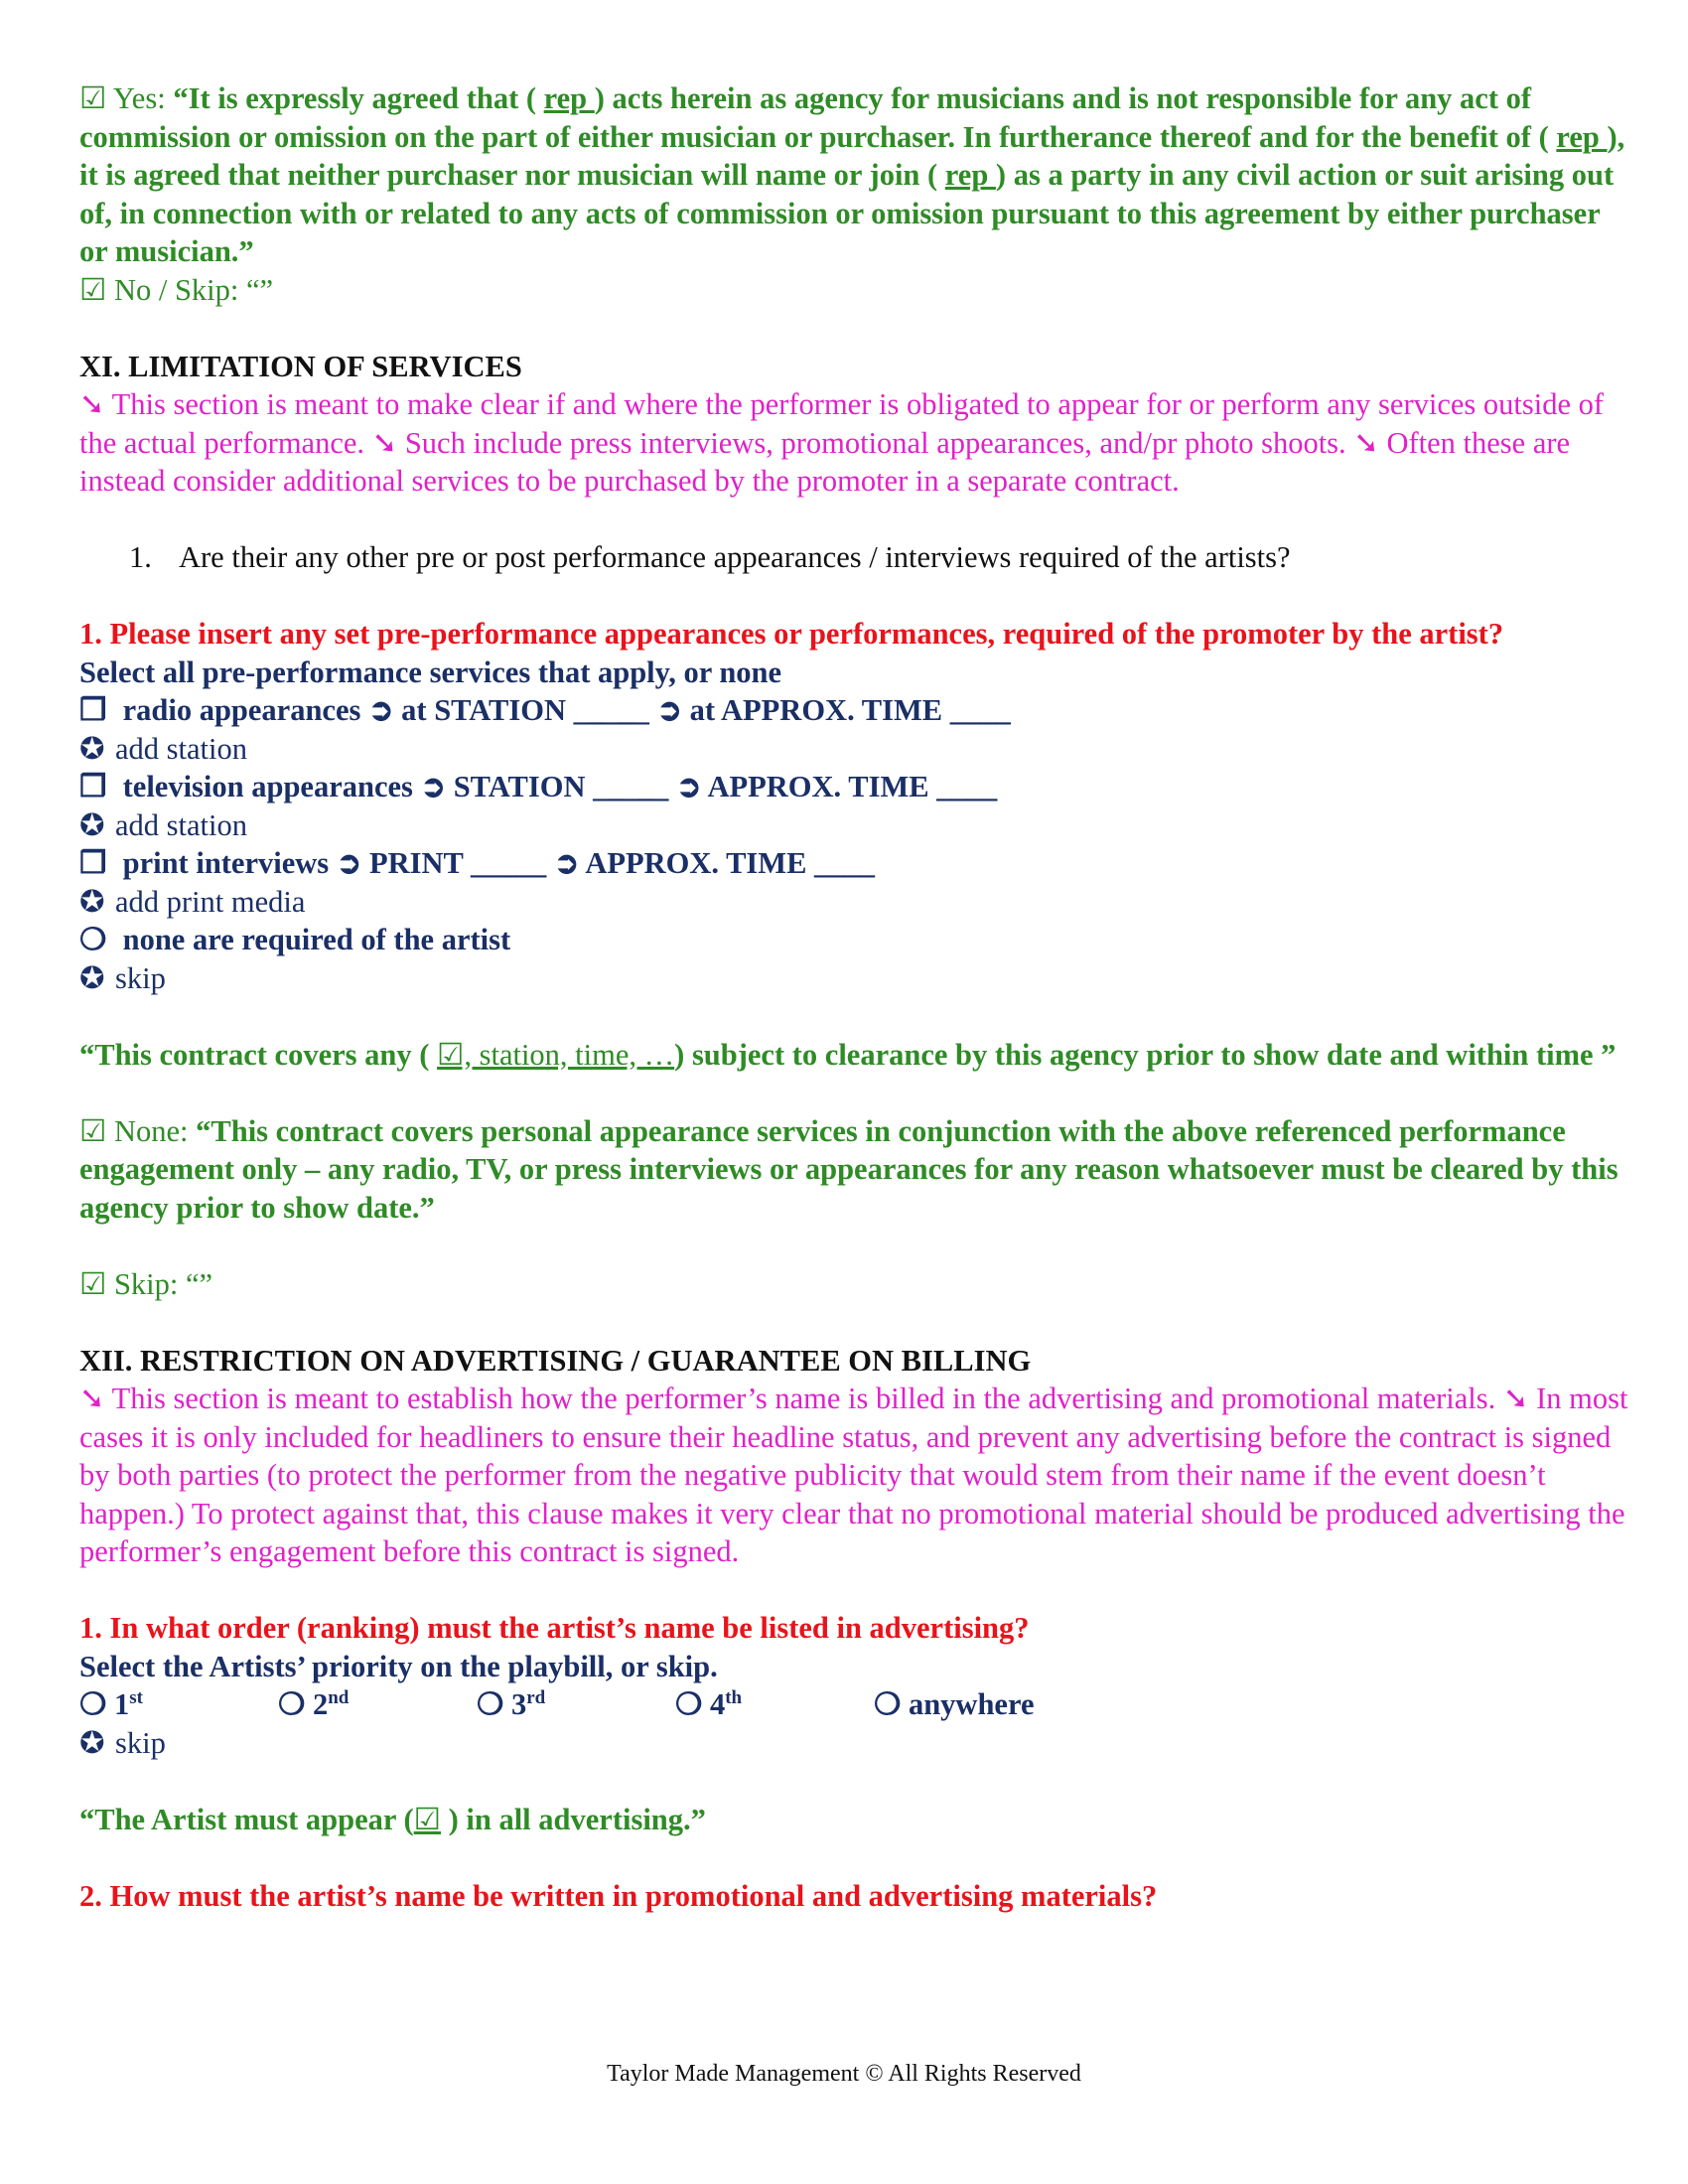  What do you see at coordinates (573, 1819) in the screenshot?
I see `appear-text-2: ) in all advertising.”` at bounding box center [573, 1819].